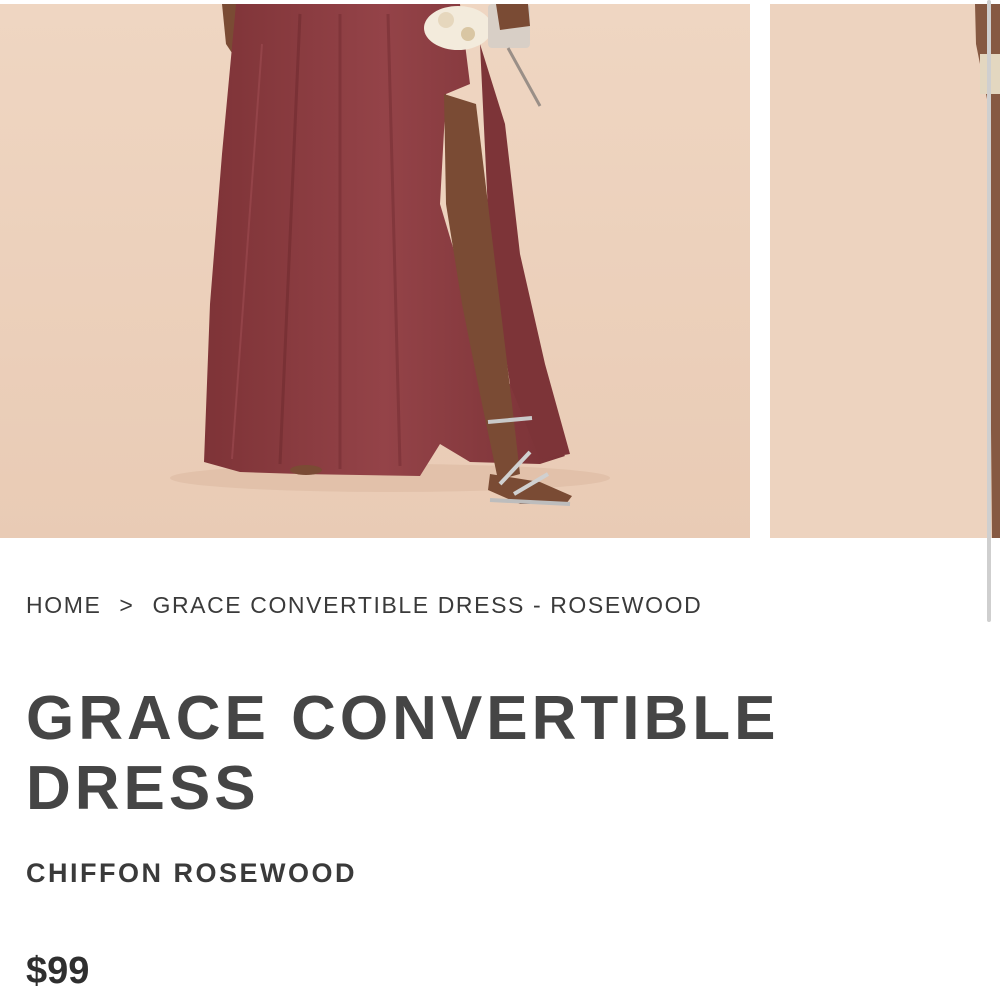 This screenshot has width=1000, height=1000. Describe the element at coordinates (191, 873) in the screenshot. I see `product-fabric-color: CHIFFON ROSEWOOD` at that location.